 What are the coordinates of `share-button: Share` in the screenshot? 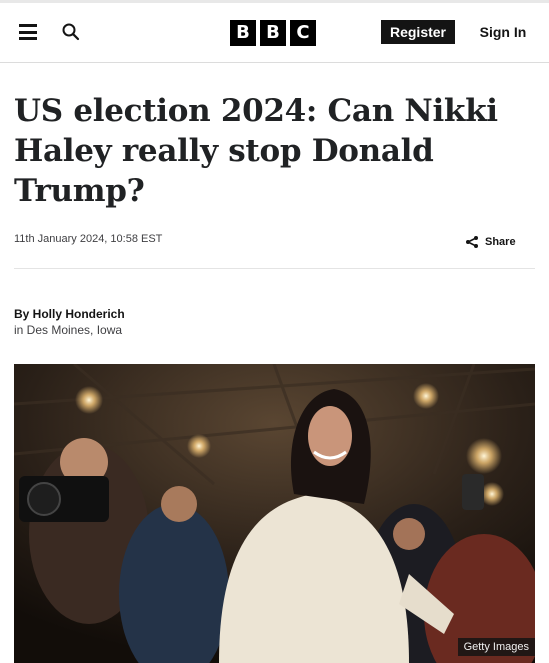 It's located at (490, 242).